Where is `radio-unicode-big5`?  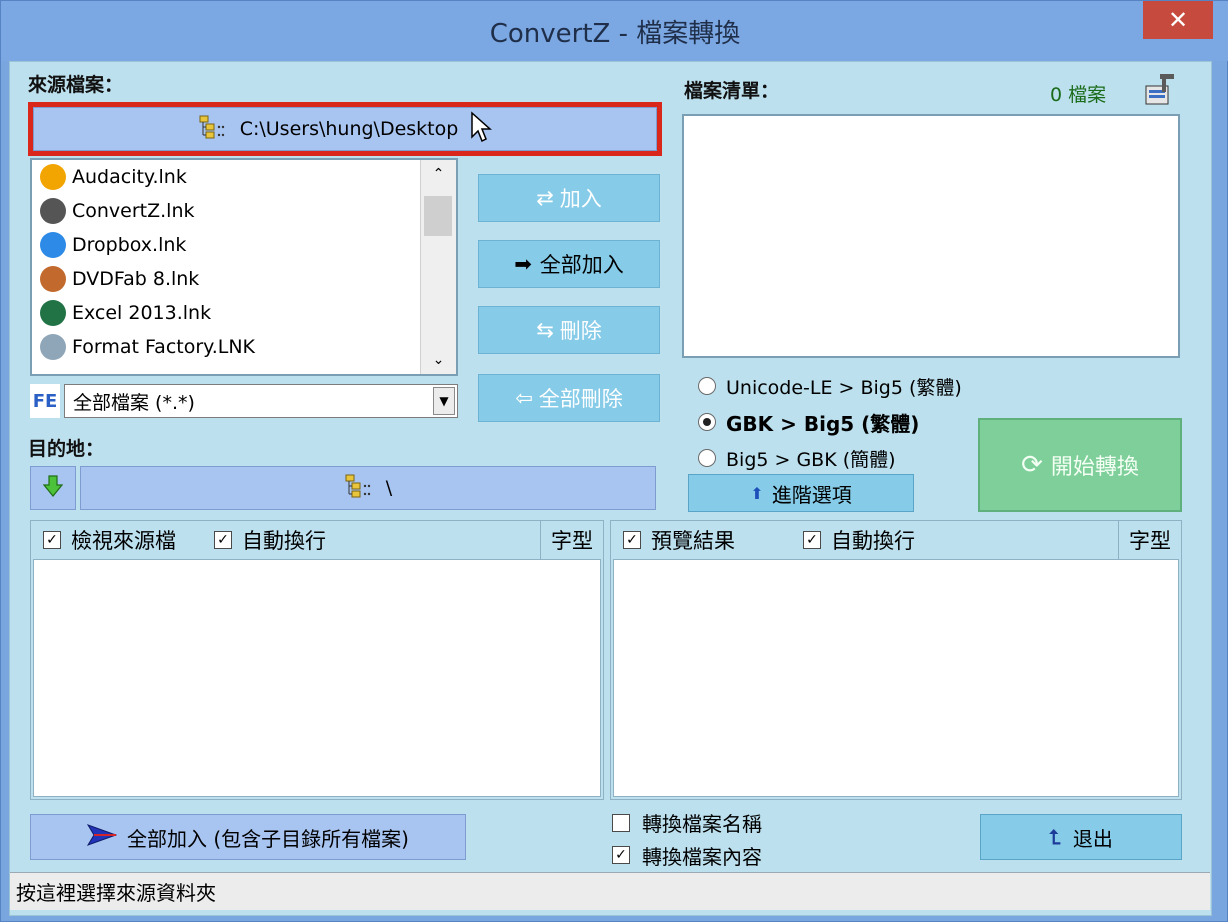
radio-unicode-big5 is located at coordinates (707, 386).